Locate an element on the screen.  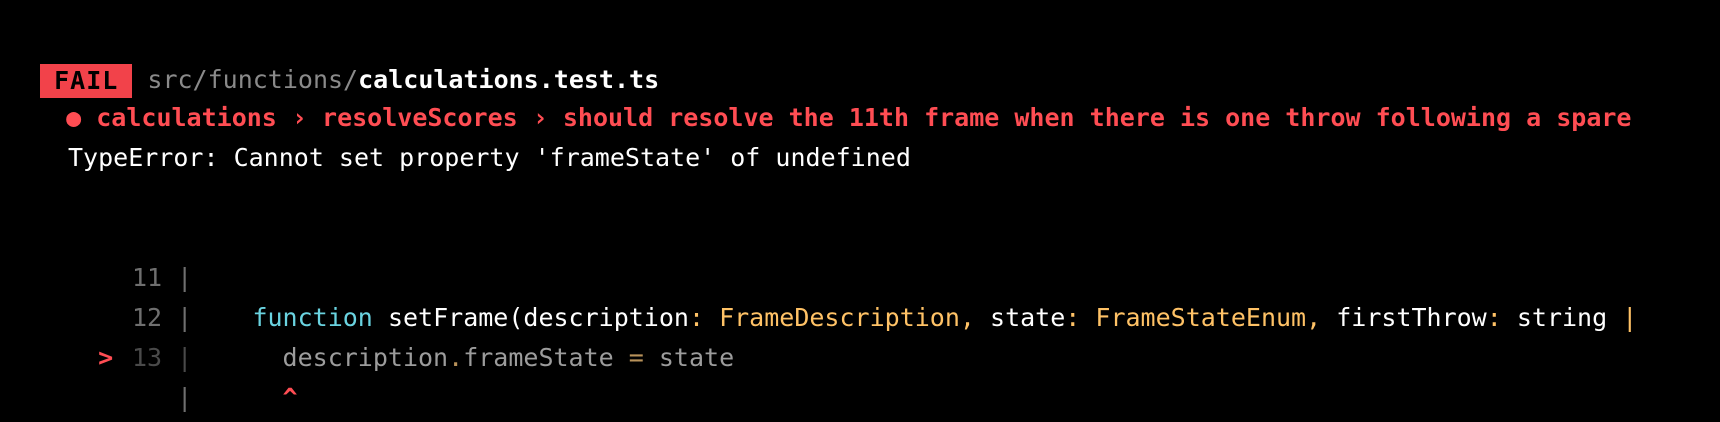
caret-line: | ^ is located at coordinates (182, 375).